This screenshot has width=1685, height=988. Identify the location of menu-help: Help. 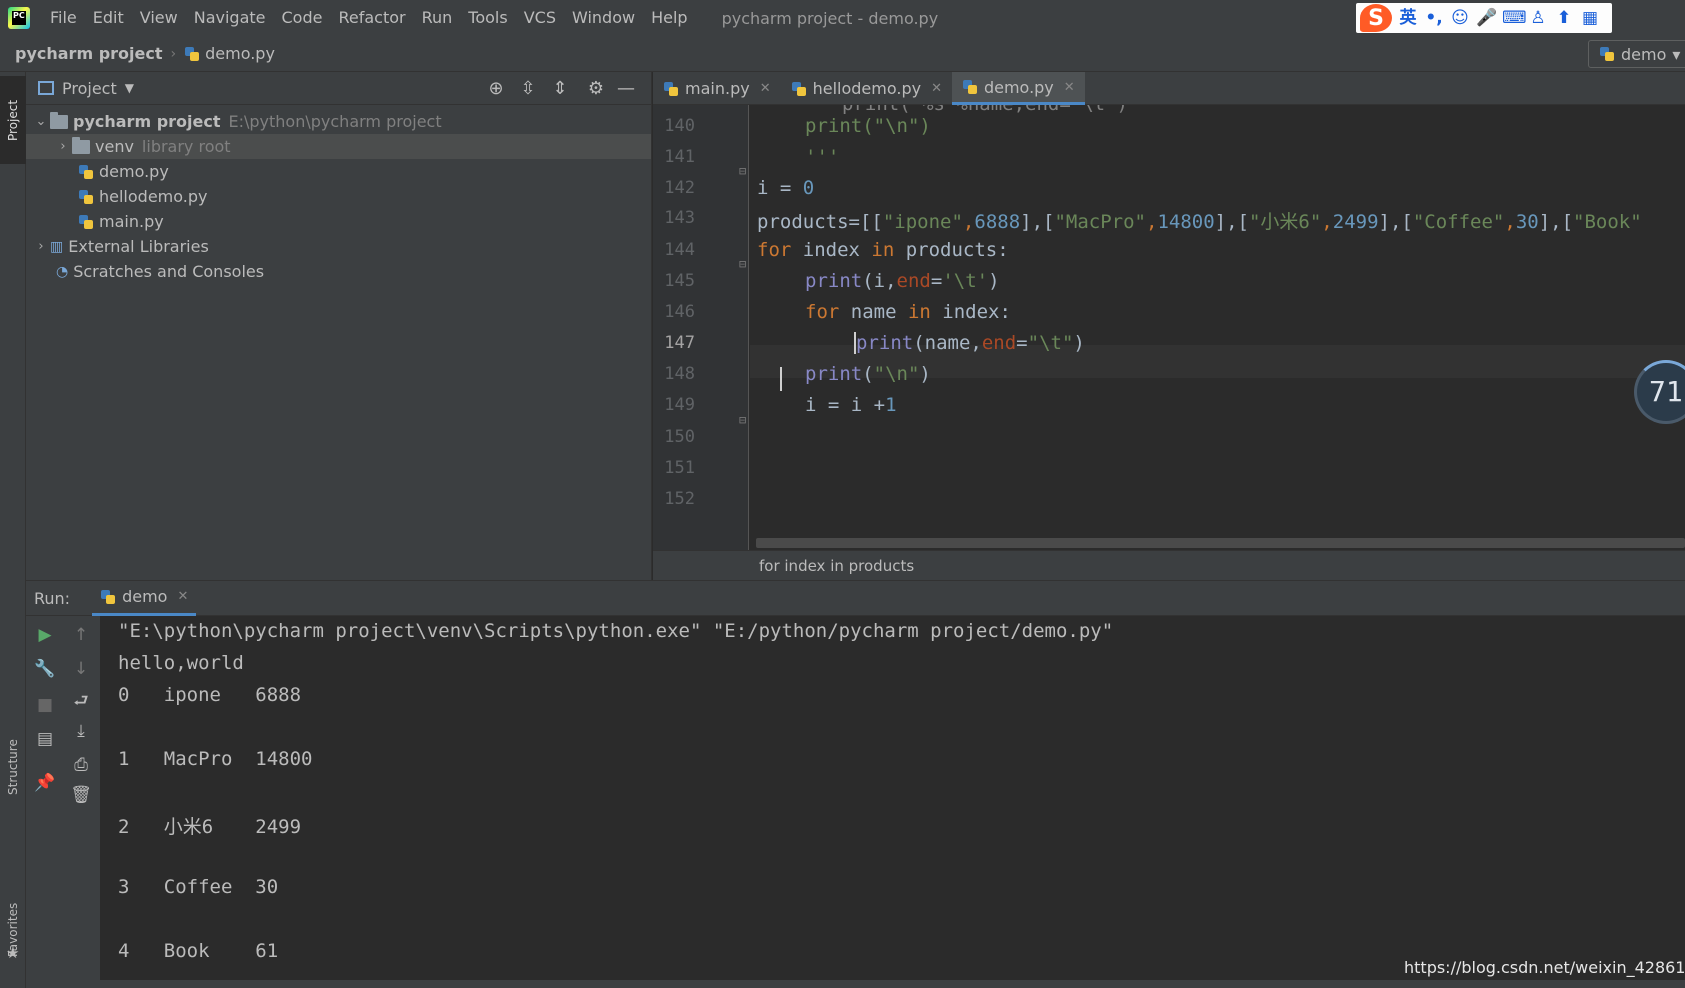
(669, 18).